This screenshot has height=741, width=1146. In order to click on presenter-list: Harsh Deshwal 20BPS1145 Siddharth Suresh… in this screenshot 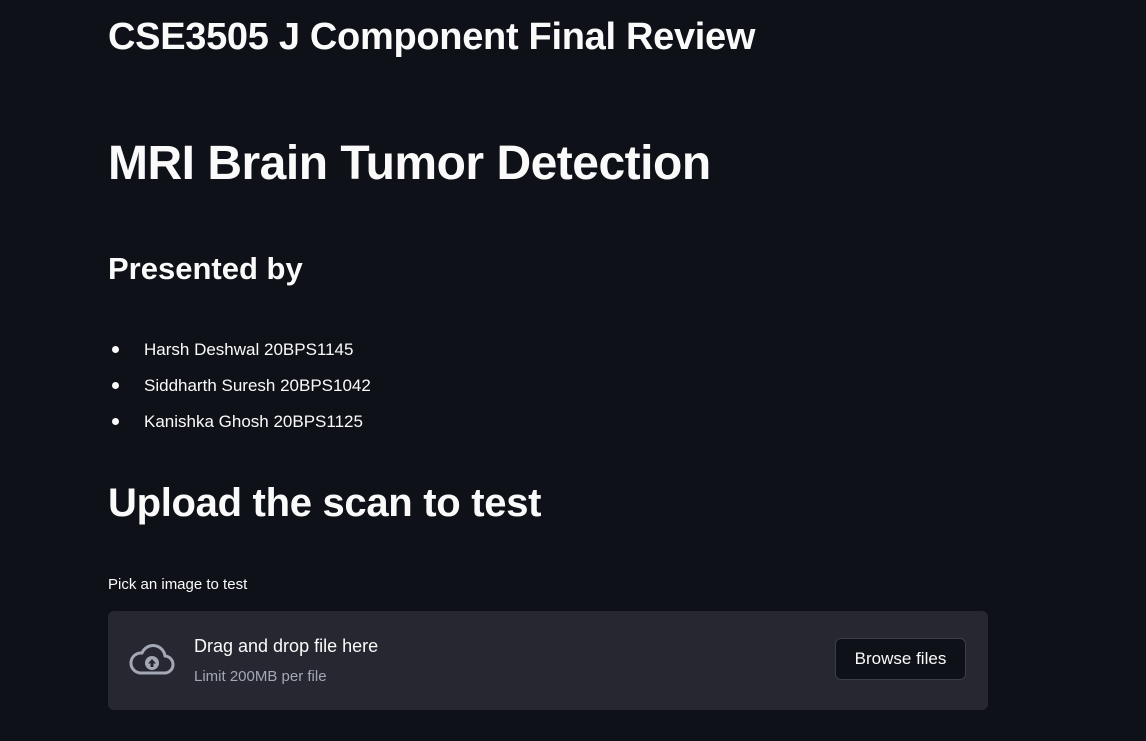, I will do `click(239, 391)`.